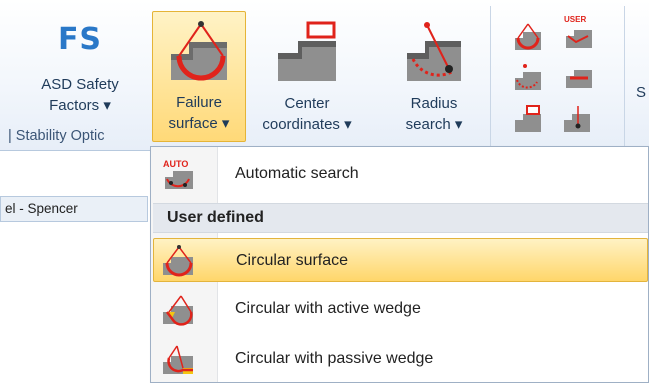 The height and width of the screenshot is (383, 649). Describe the element at coordinates (575, 19) in the screenshot. I see `user-badge-text: USER` at that location.